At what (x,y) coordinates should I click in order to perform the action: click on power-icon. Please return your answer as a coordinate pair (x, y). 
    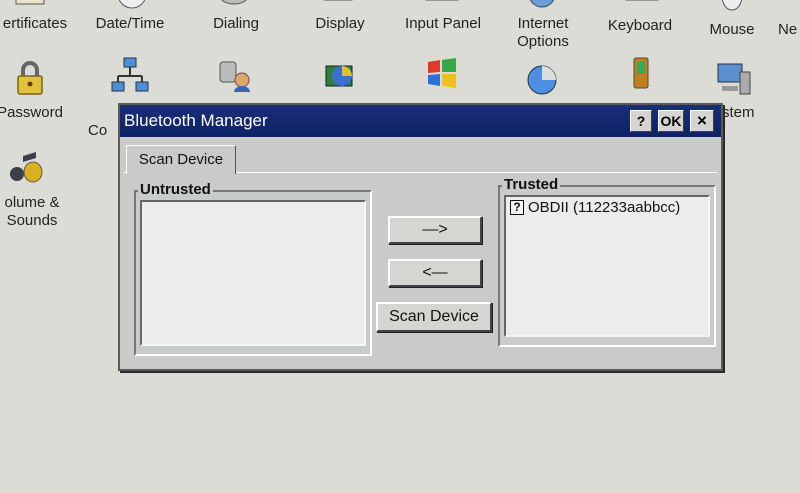
    Looking at the image, I should click on (340, 76).